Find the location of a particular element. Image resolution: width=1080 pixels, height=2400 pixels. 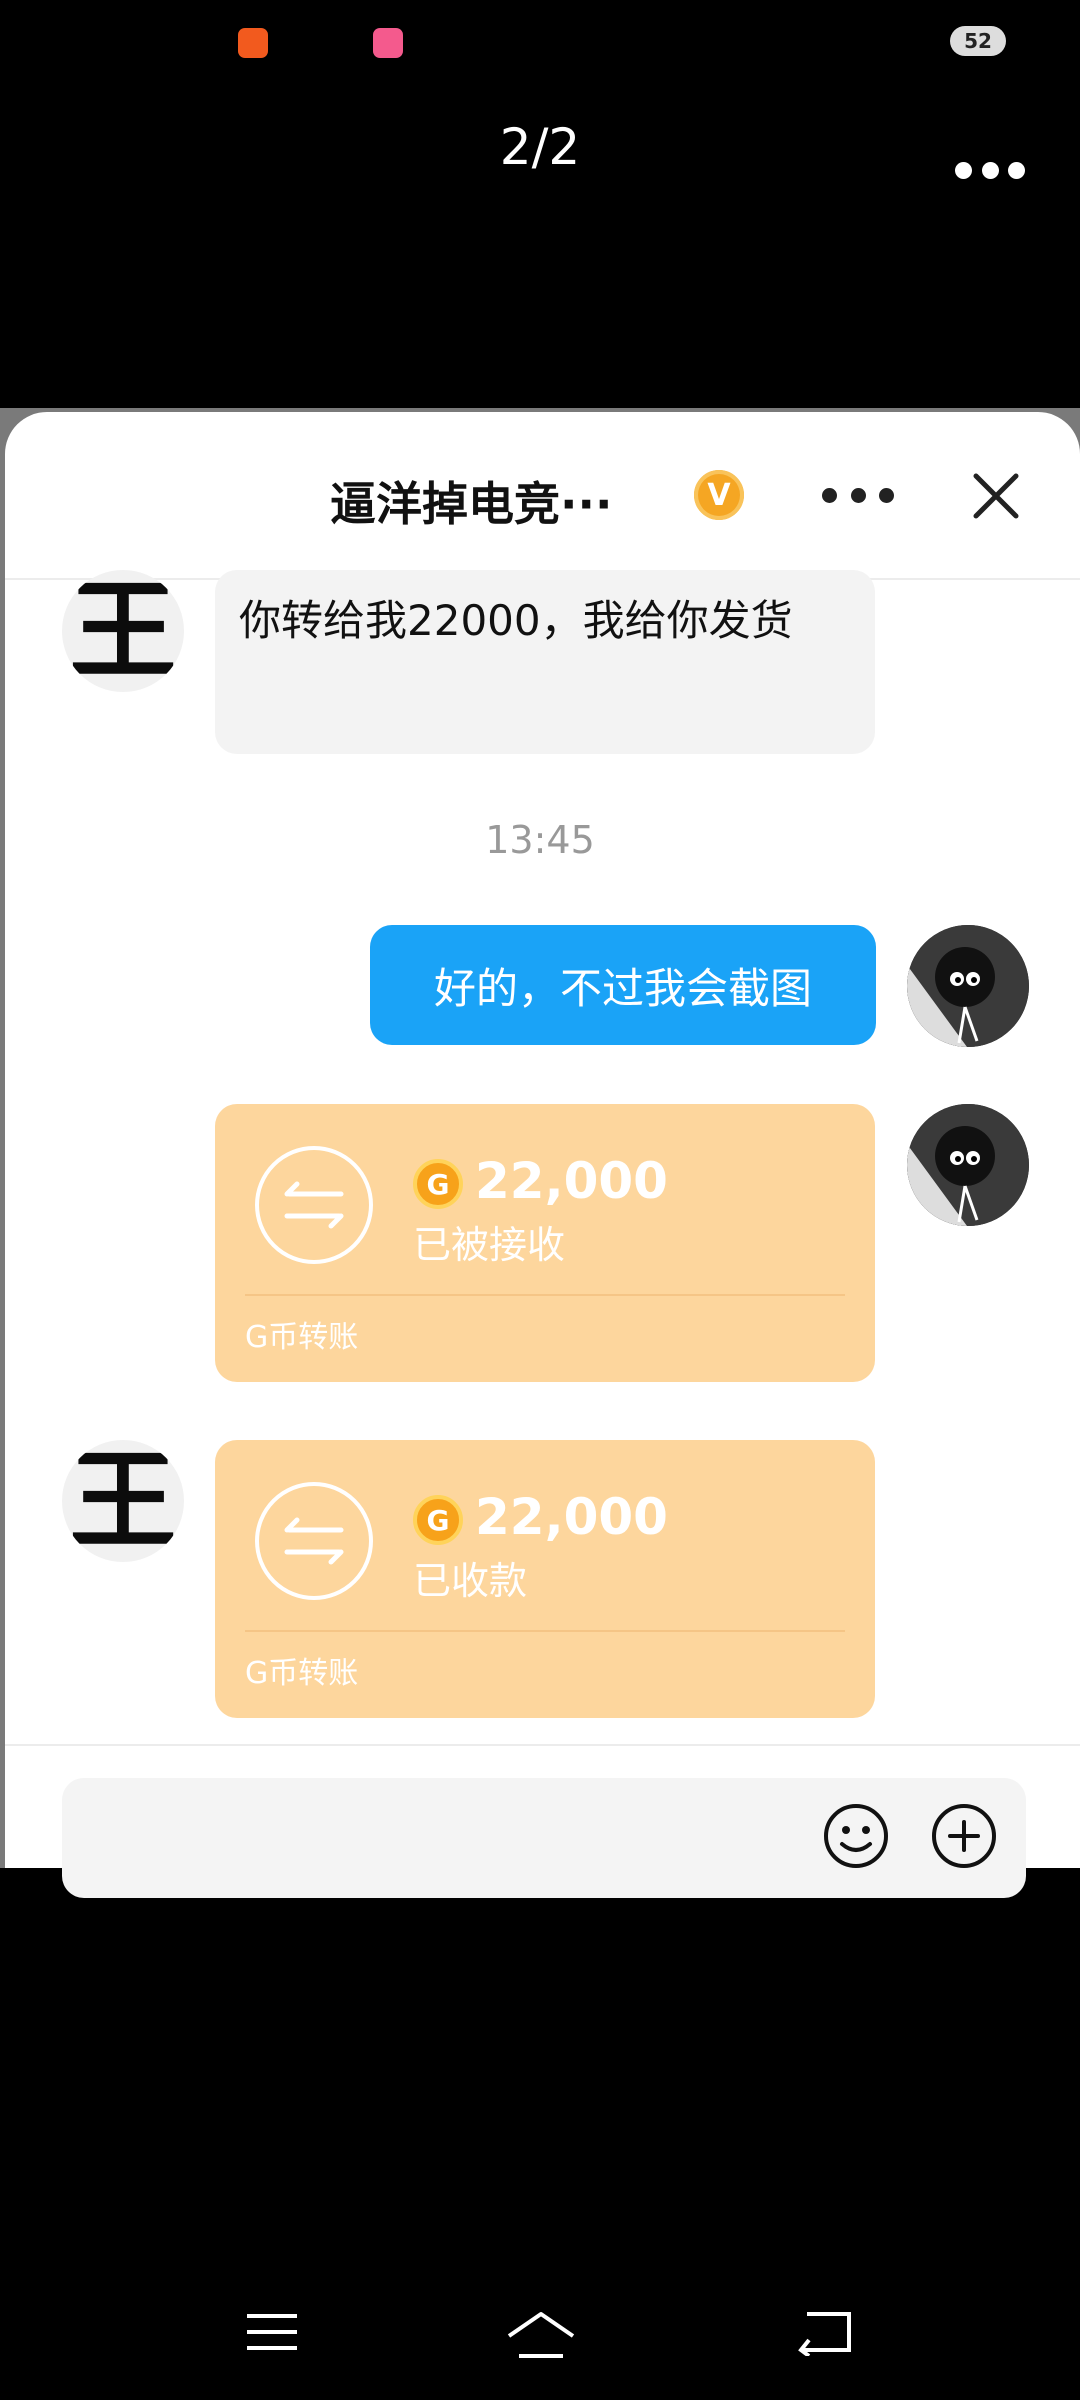

transfer-card-sent: G 22,000 已被接收 G币转账 is located at coordinates (545, 1243).